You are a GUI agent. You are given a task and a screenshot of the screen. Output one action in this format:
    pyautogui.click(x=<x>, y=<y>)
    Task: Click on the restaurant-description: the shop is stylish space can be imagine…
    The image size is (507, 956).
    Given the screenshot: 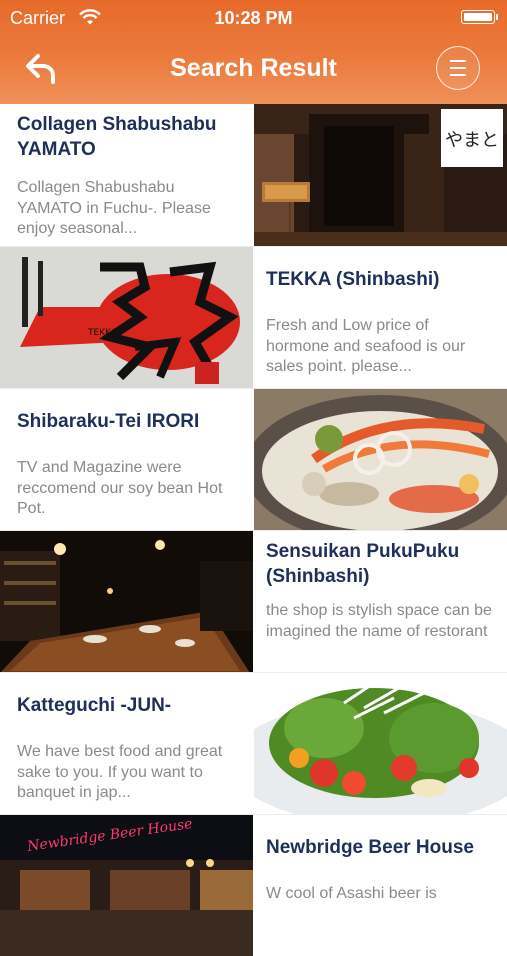 What is the action you would take?
    pyautogui.click(x=379, y=621)
    